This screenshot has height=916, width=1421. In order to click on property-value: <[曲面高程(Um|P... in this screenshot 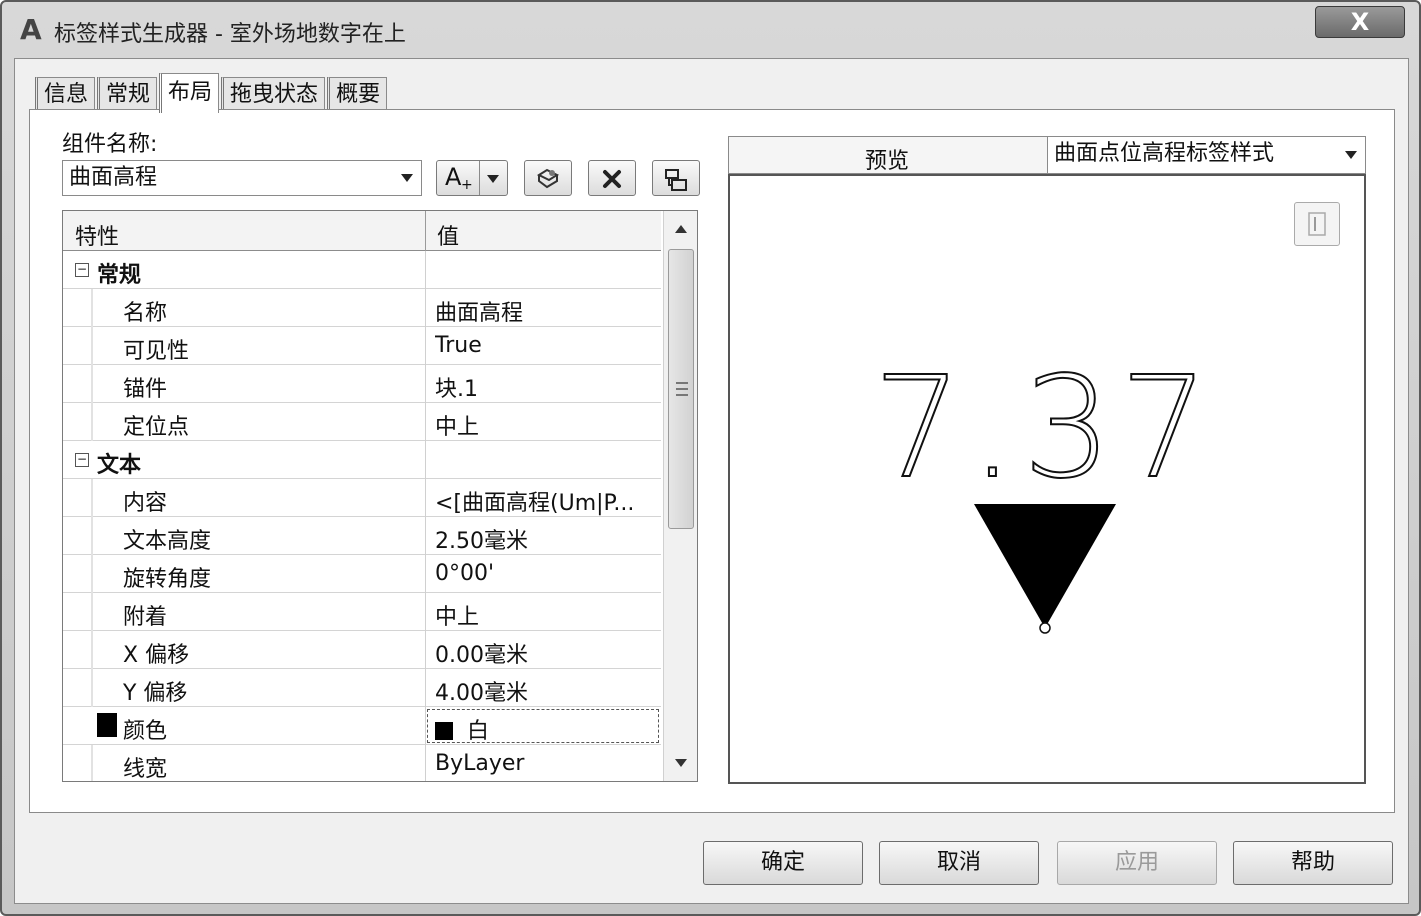, I will do `click(546, 501)`.